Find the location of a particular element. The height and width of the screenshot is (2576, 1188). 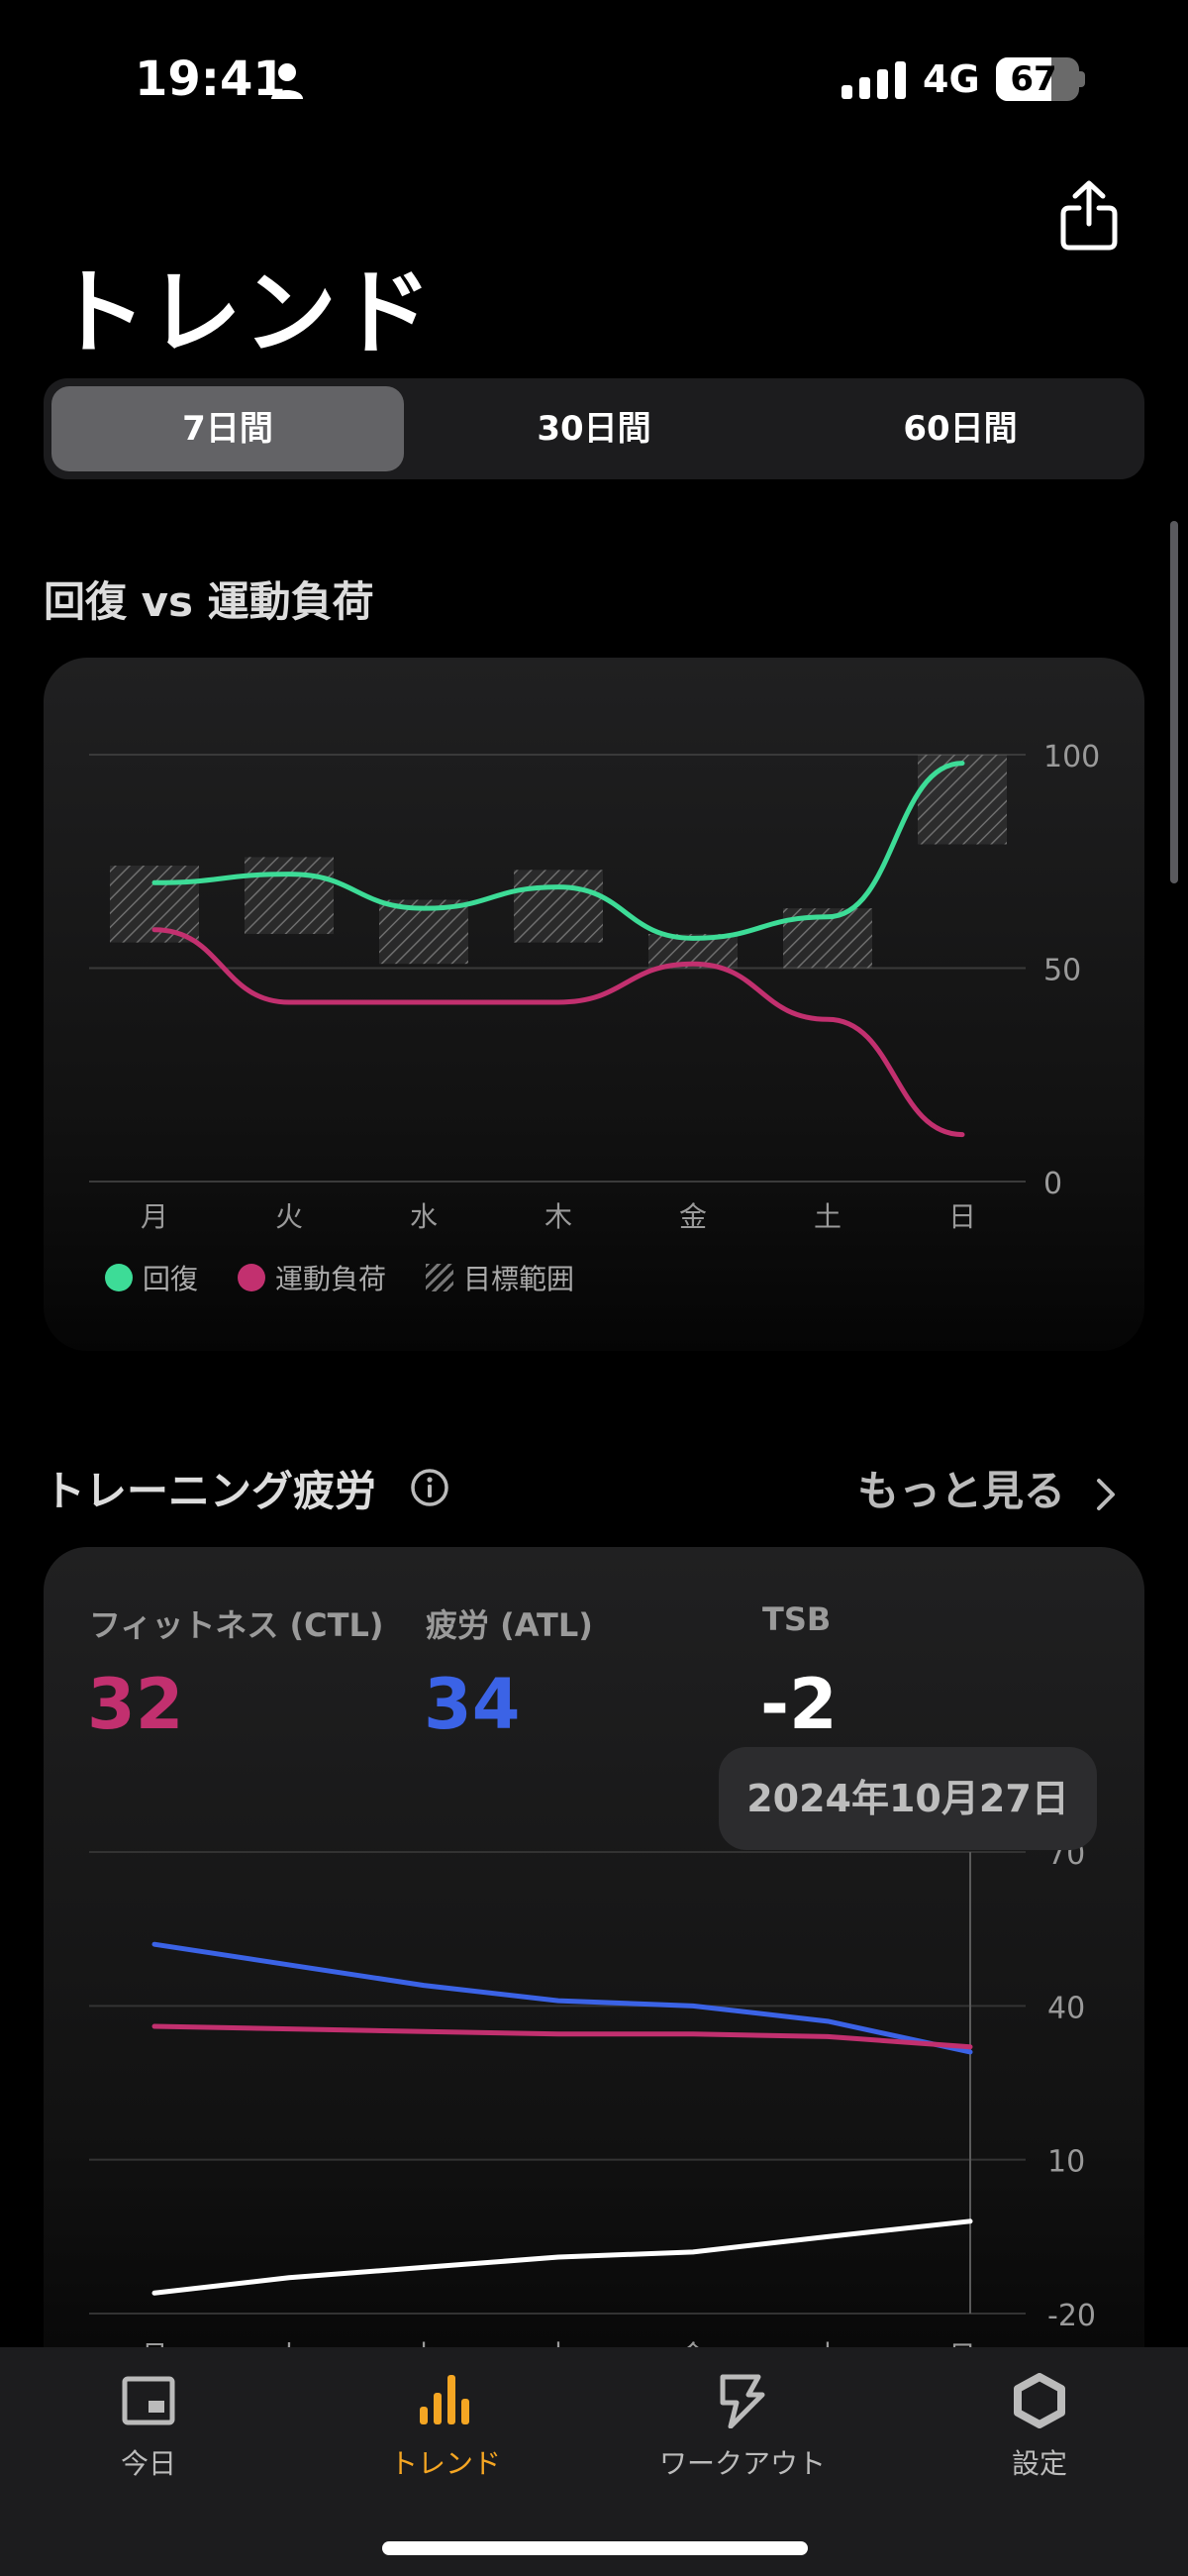

tab-label-workouts: ワークアウト is located at coordinates (742, 2463).